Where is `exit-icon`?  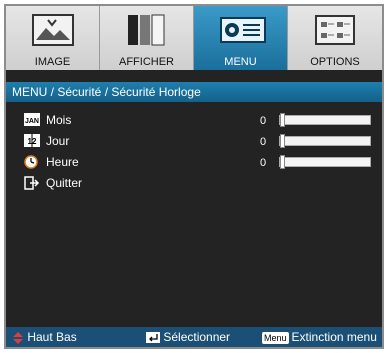 exit-icon is located at coordinates (32, 183).